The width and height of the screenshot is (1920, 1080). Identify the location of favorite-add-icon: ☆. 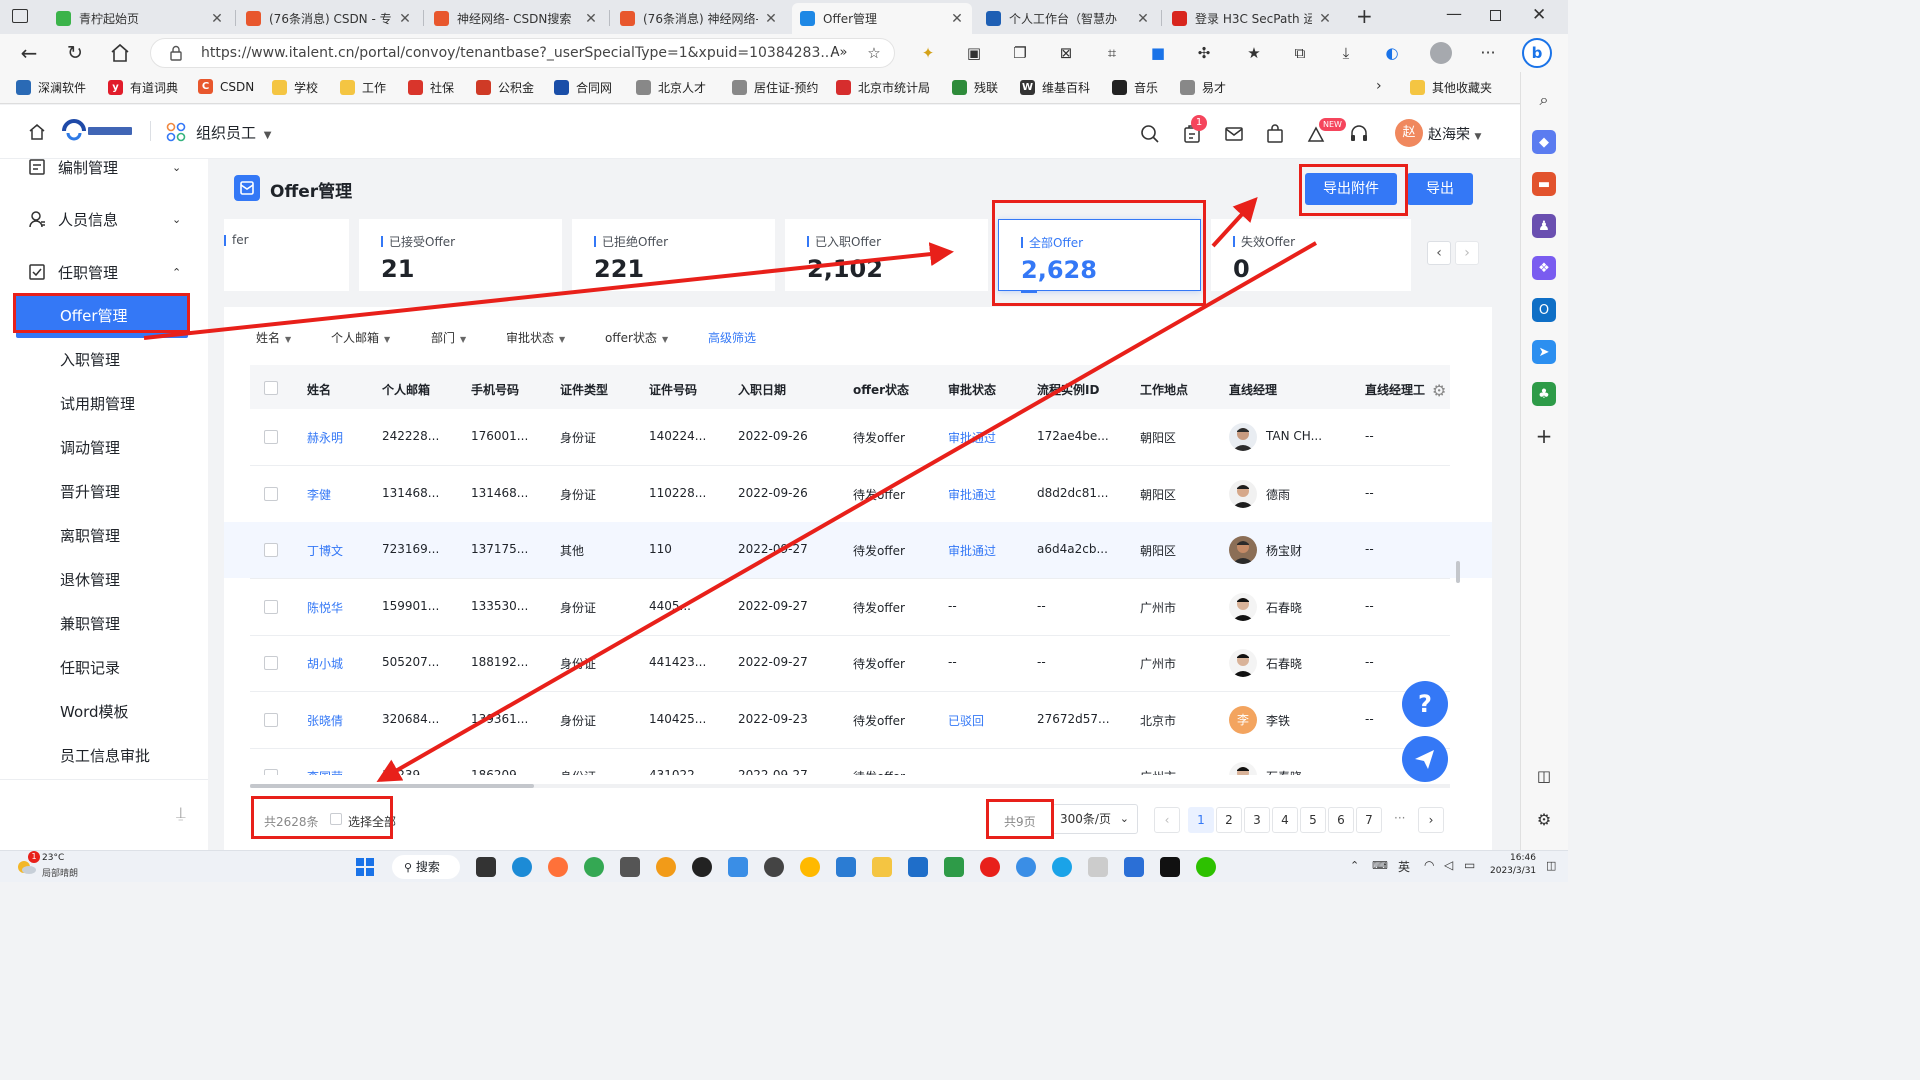
(874, 53).